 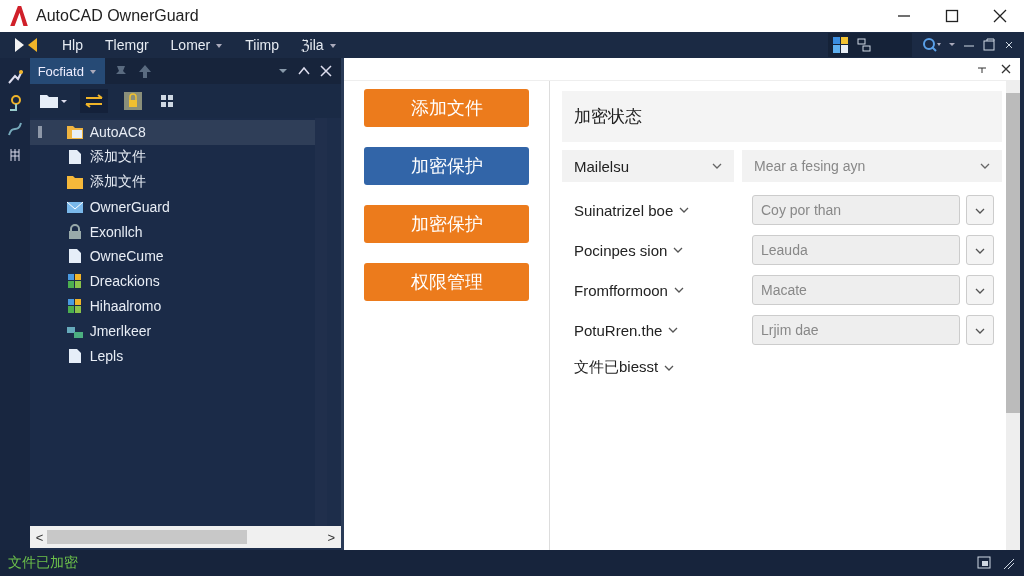 What do you see at coordinates (117, 16) in the screenshot?
I see `window-title: AutoCAD OwnerGuard` at bounding box center [117, 16].